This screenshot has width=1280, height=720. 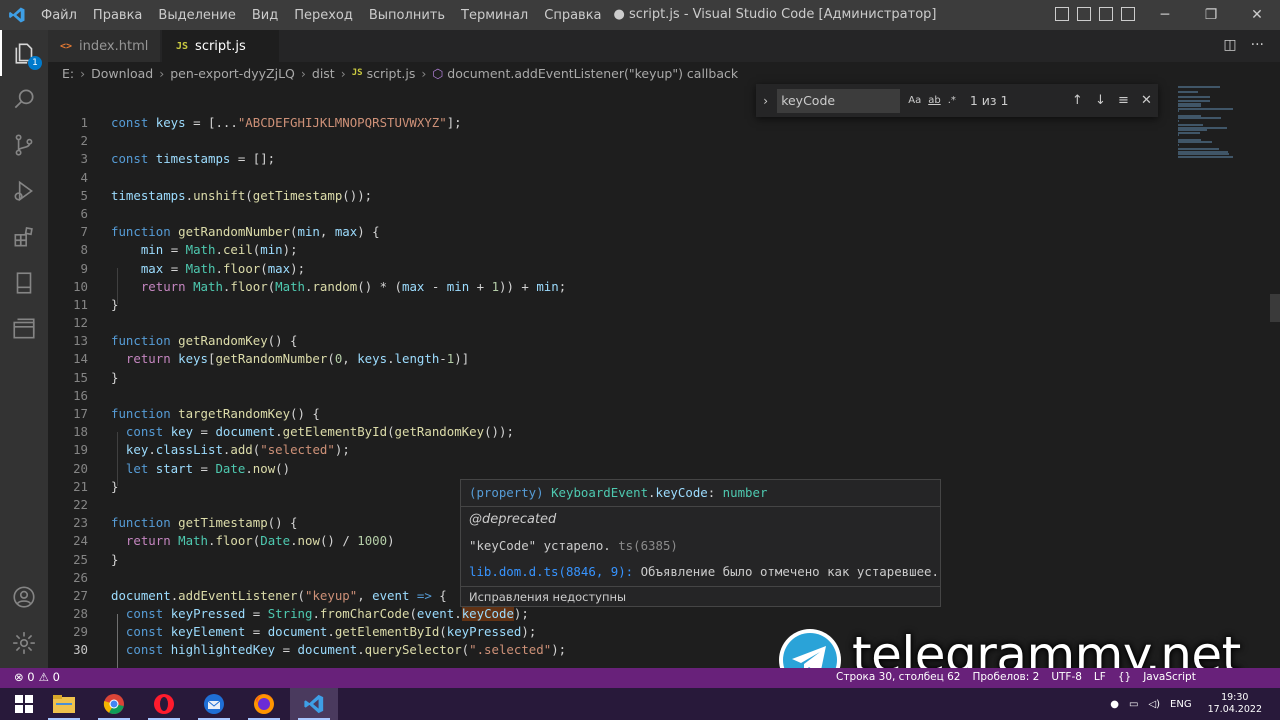 I want to click on menu-go: Переход, so click(x=323, y=15).